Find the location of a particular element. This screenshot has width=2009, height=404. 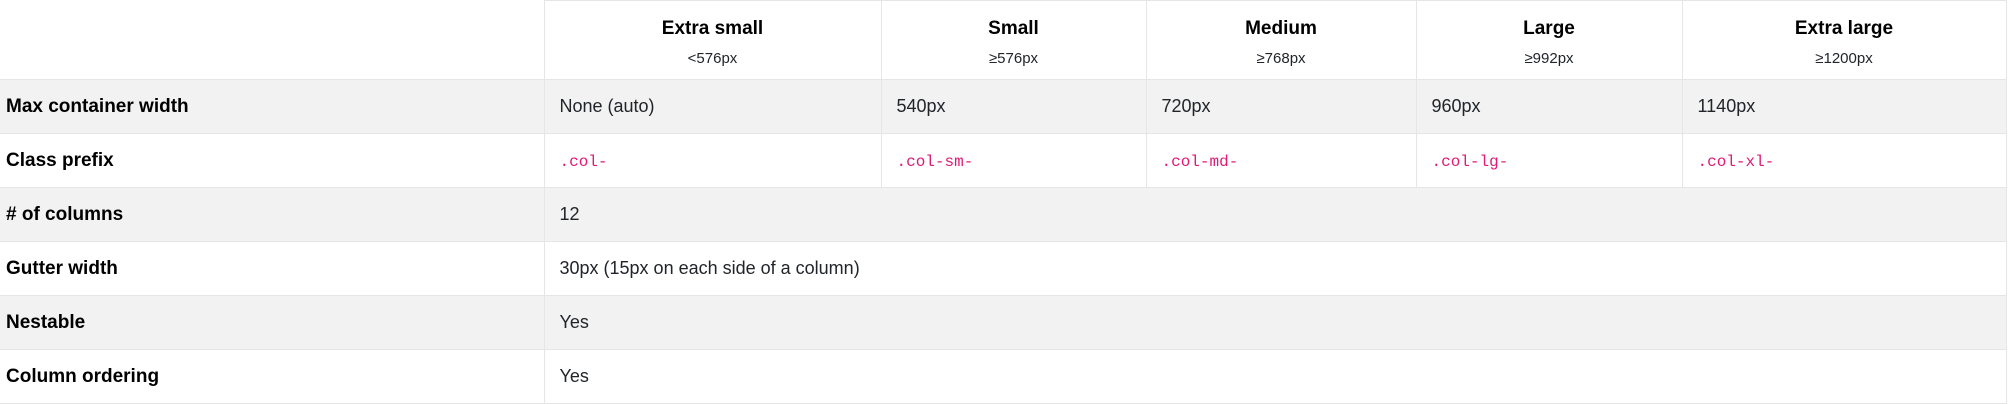

breakpoint-name: Large is located at coordinates (1549, 28).